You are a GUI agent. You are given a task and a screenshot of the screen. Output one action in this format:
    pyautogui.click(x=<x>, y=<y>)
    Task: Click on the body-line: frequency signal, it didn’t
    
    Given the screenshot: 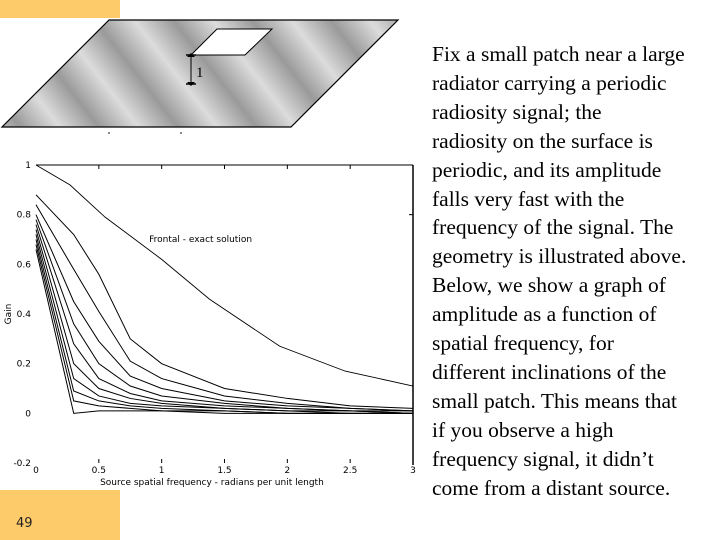 What is the action you would take?
    pyautogui.click(x=543, y=458)
    